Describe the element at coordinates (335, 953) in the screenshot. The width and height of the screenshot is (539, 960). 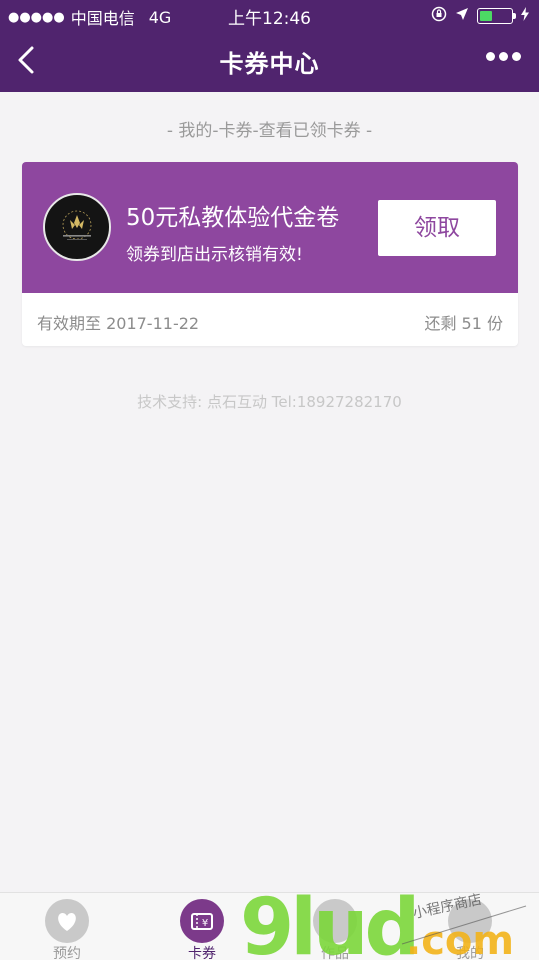
I see `tab-label: 作品` at that location.